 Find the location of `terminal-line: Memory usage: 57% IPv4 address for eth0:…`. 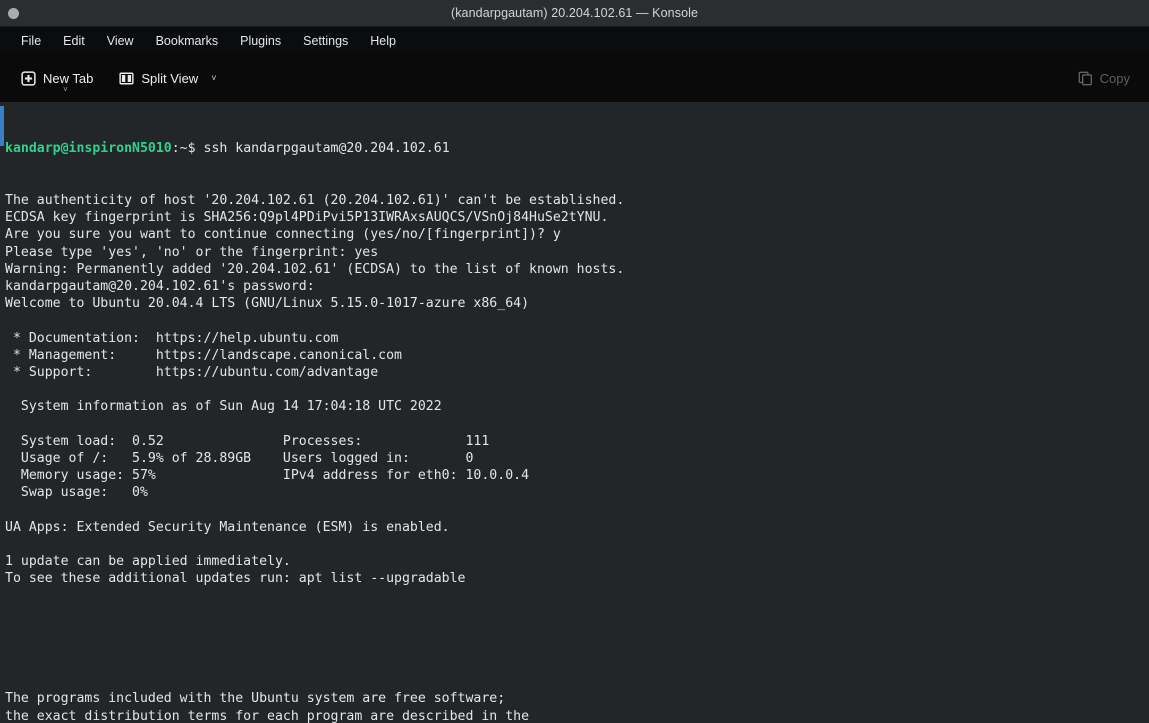

terminal-line: Memory usage: 57% IPv4 address for eth0:… is located at coordinates (267, 475).